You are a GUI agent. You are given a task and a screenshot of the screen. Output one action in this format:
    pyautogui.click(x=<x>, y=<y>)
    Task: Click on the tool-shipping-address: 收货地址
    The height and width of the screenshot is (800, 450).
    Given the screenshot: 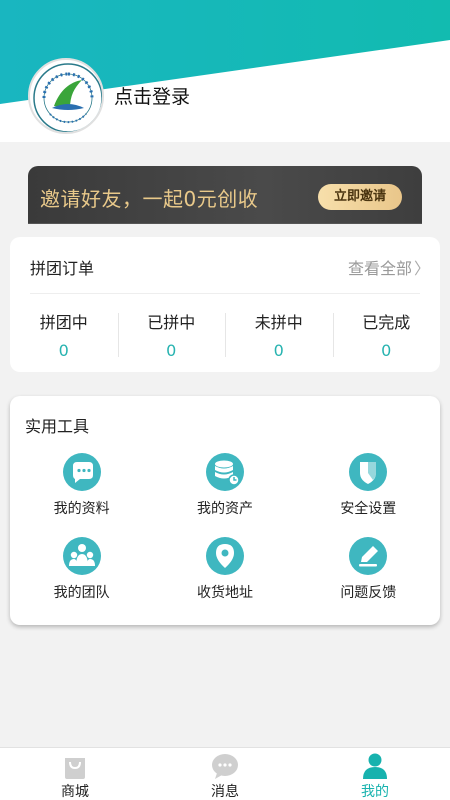 What is the action you would take?
    pyautogui.click(x=224, y=572)
    